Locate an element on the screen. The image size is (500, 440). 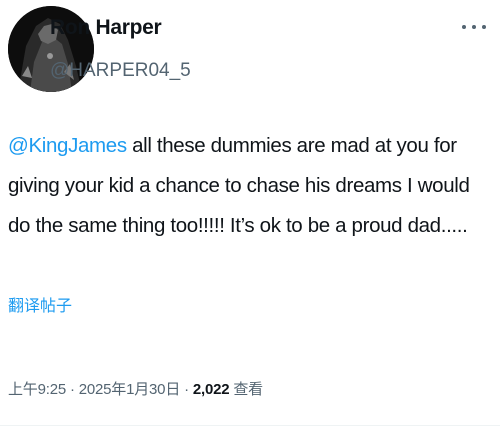
display-name: Ron Harper is located at coordinates (106, 28).